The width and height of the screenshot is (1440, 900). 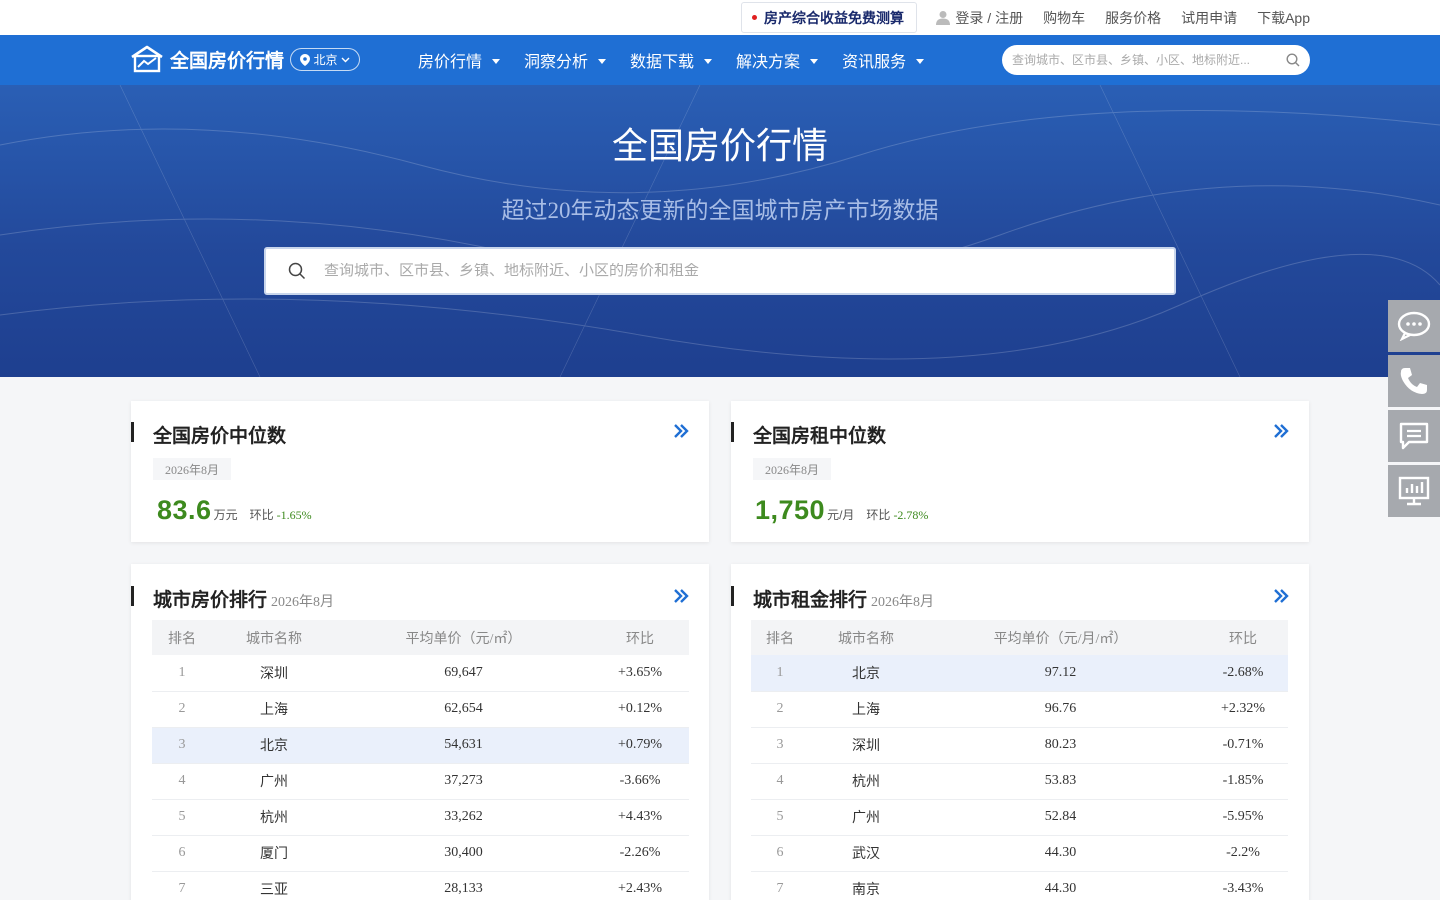 I want to click on change-cell: -2.68%, so click(x=1243, y=673).